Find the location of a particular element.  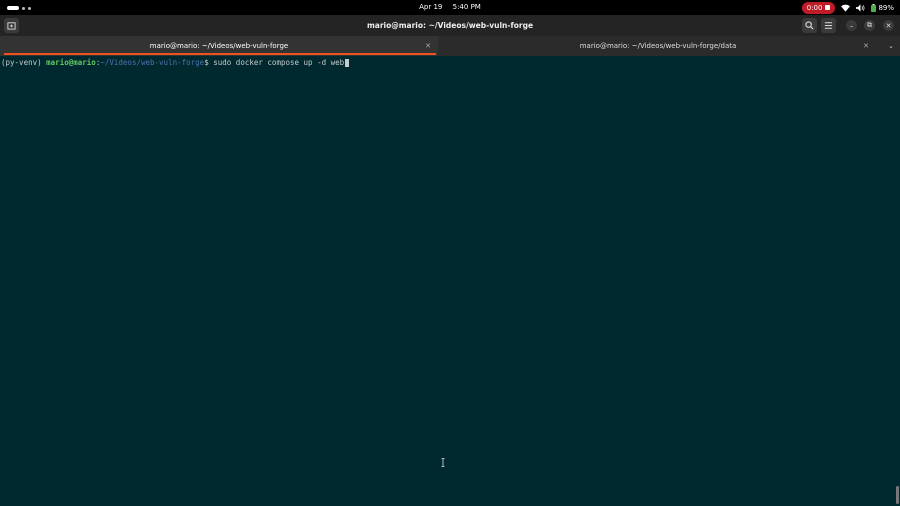

window-title: mario@mario: ~/Videos/web-vuln-forge is located at coordinates (450, 25).